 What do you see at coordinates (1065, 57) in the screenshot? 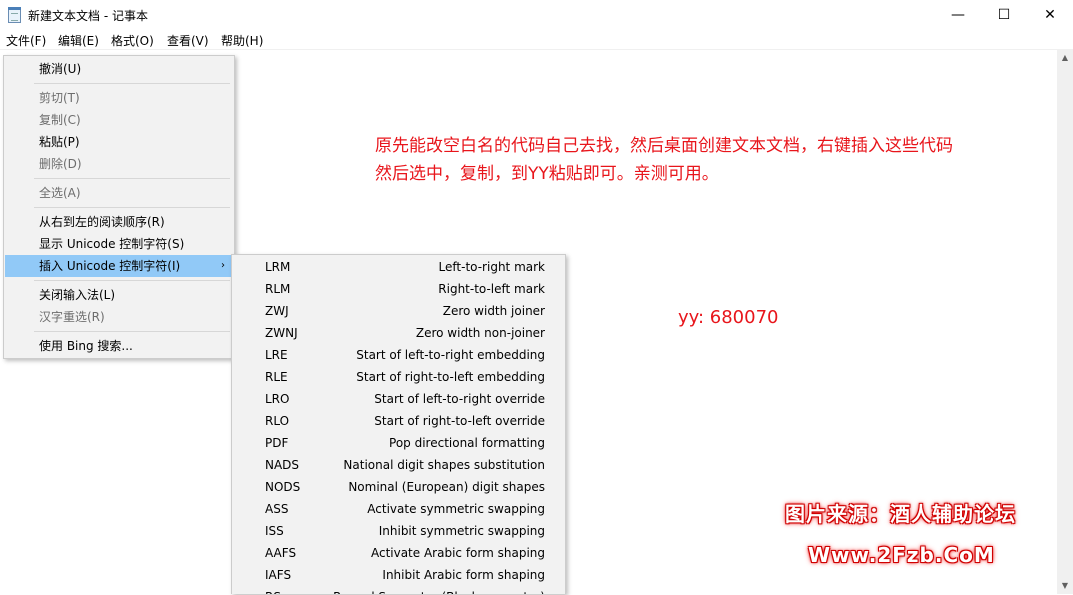
I see `scroll-up-icon: ▲` at bounding box center [1065, 57].